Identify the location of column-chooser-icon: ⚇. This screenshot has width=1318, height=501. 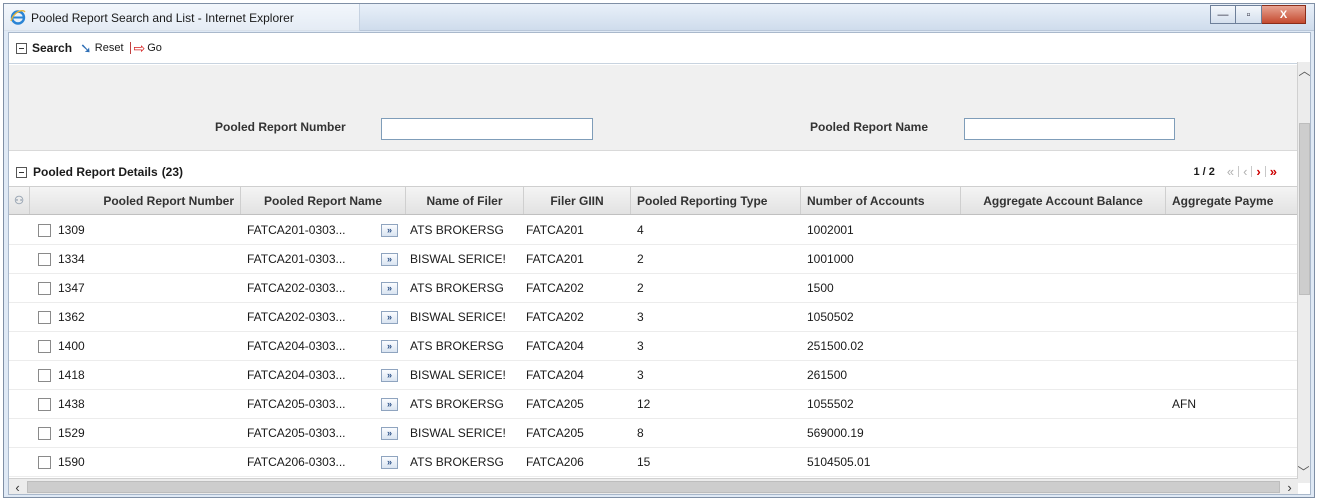
(19, 200).